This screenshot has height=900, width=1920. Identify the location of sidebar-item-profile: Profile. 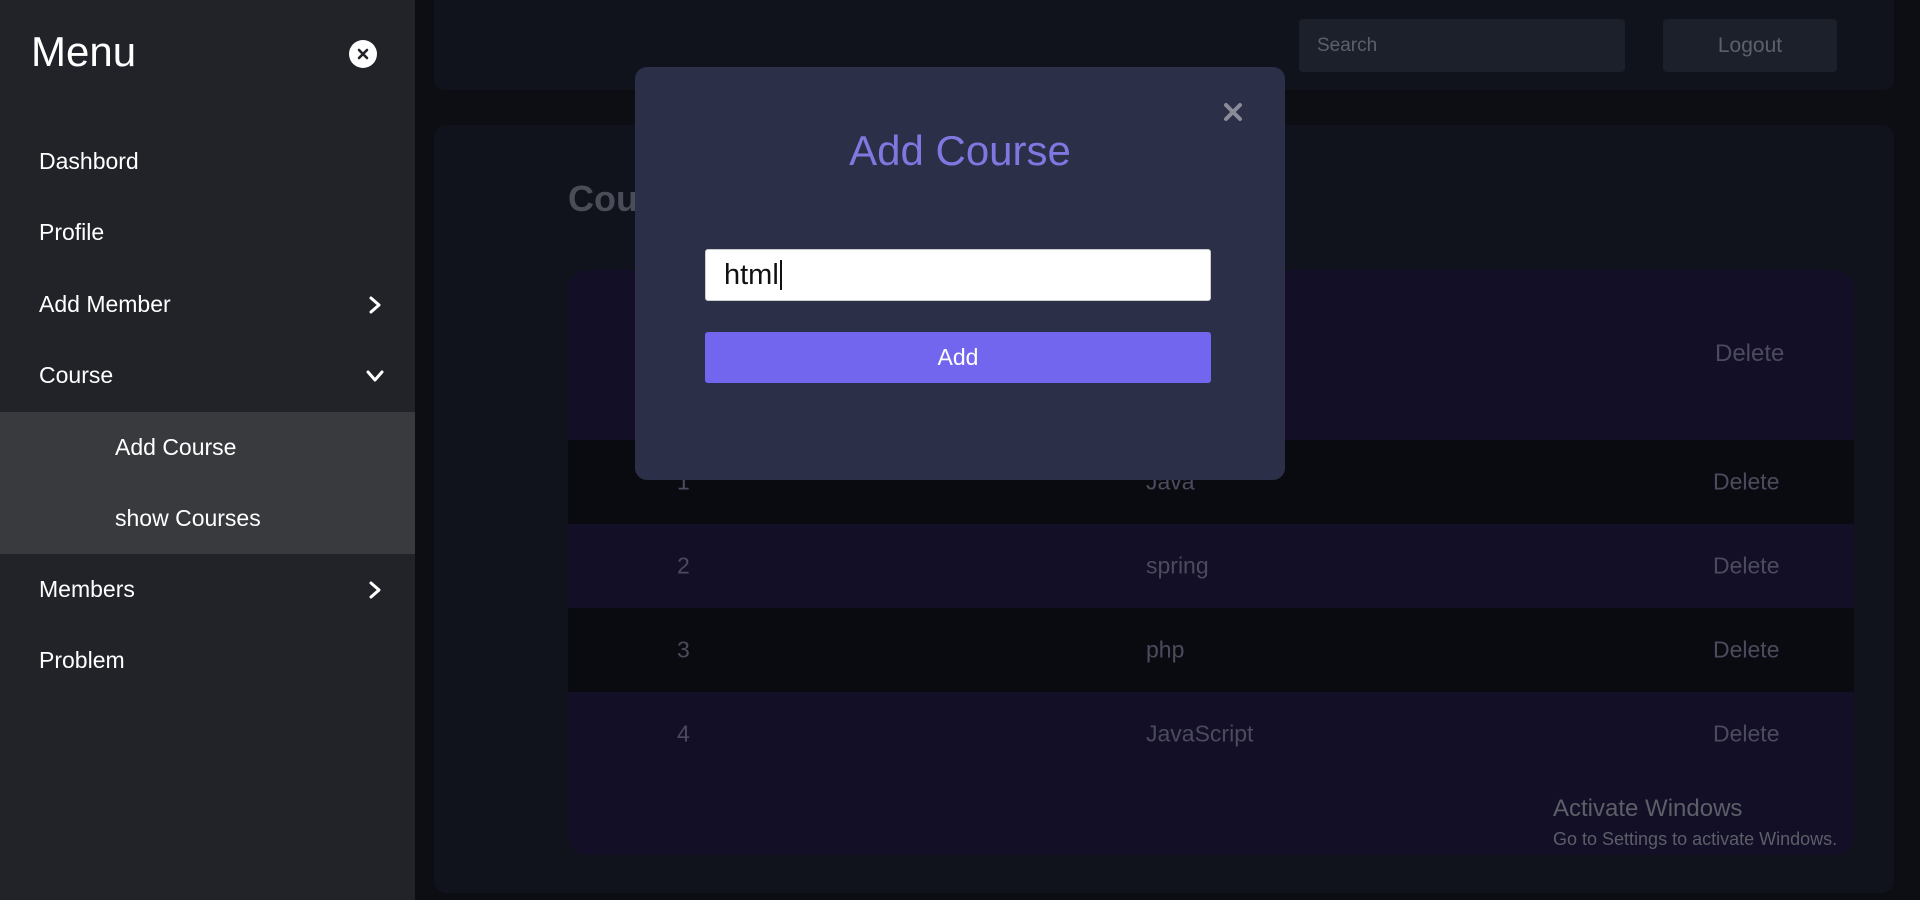
(207, 232).